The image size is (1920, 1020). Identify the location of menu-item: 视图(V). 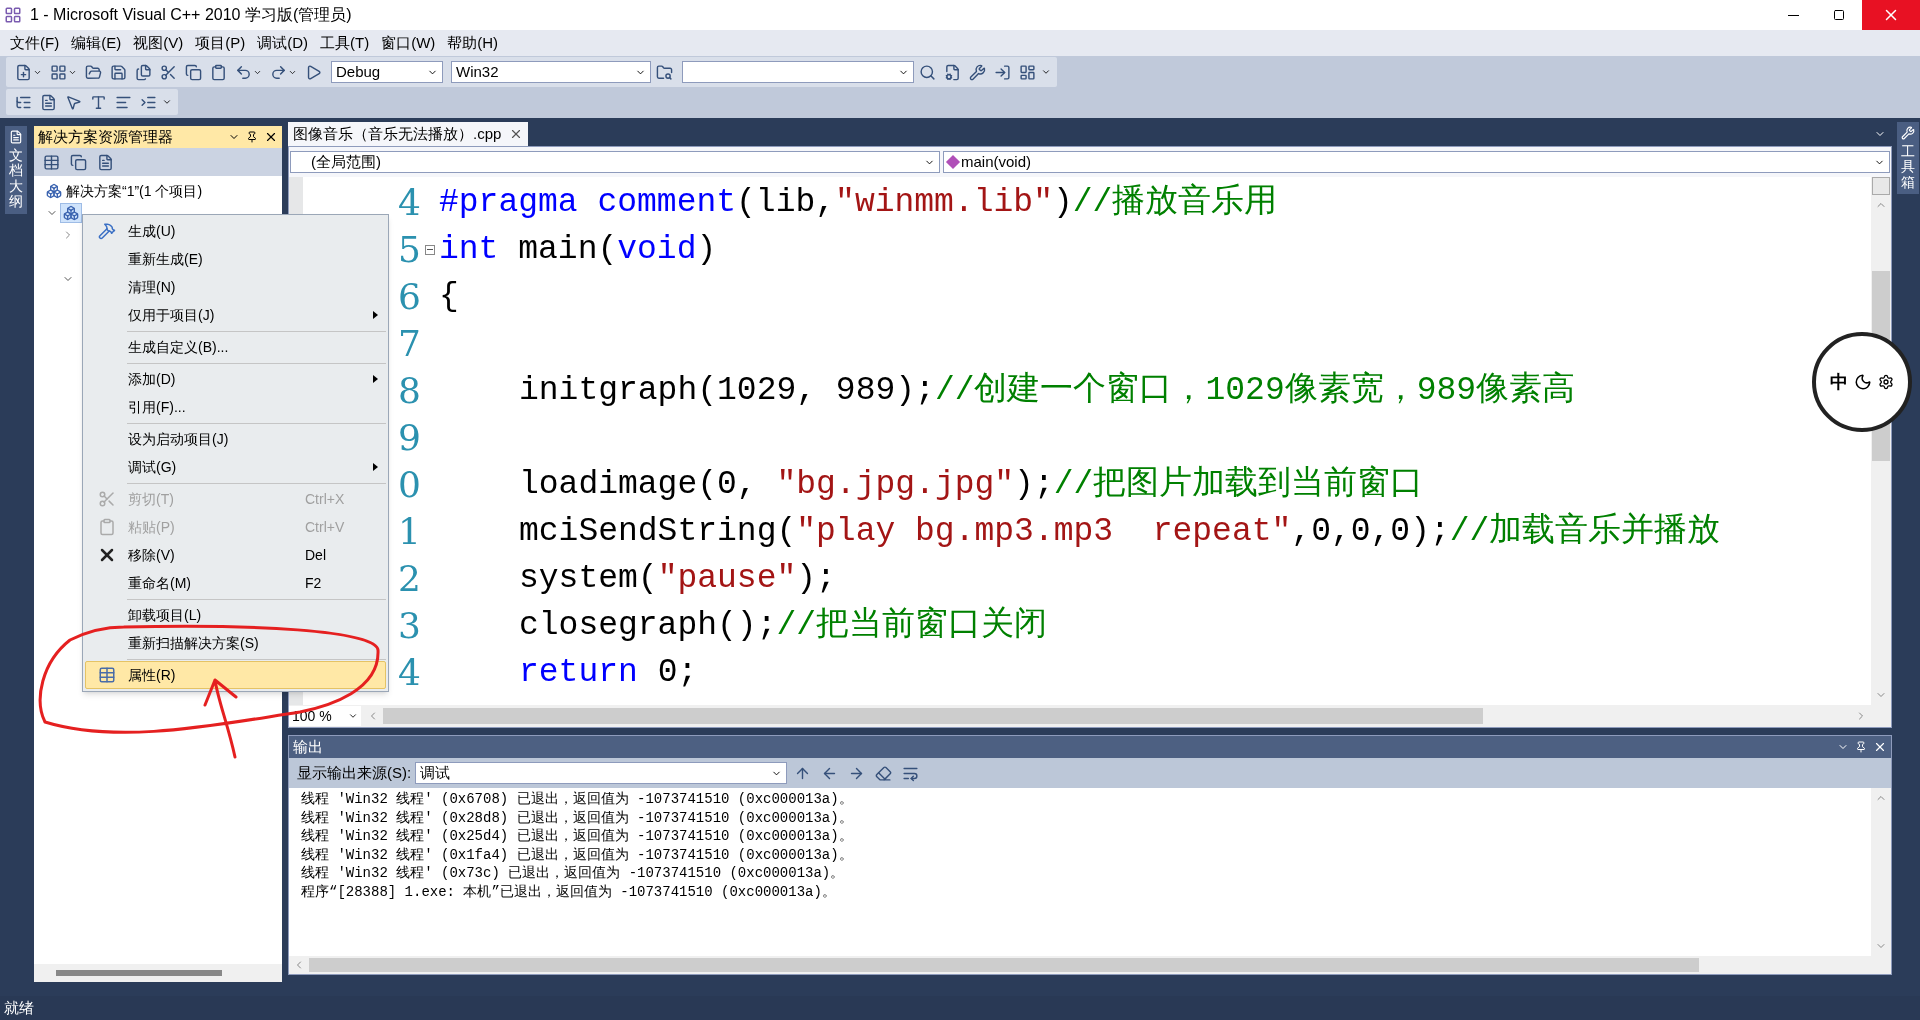
(158, 43).